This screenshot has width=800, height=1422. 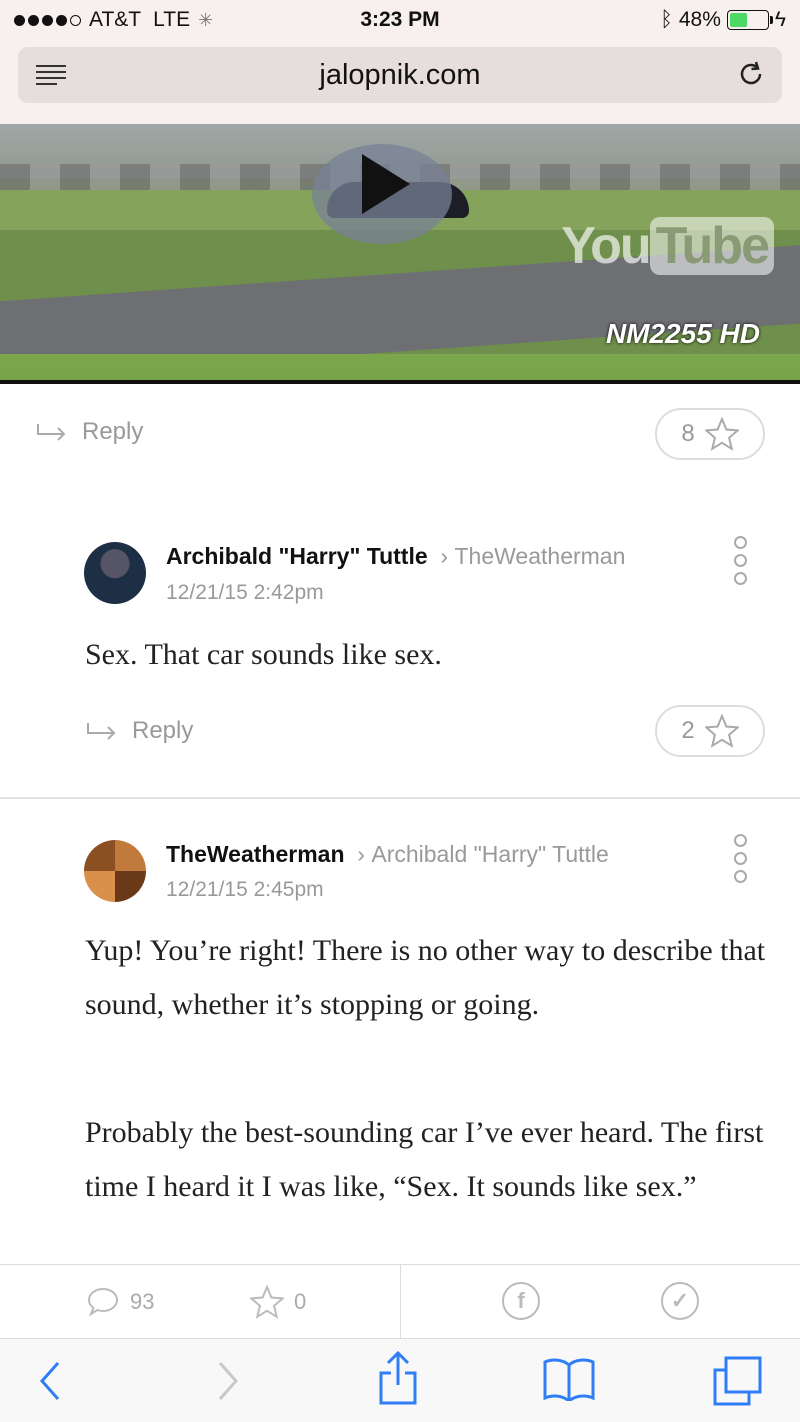 I want to click on bluetooth-icon: ᛒ, so click(x=666, y=19).